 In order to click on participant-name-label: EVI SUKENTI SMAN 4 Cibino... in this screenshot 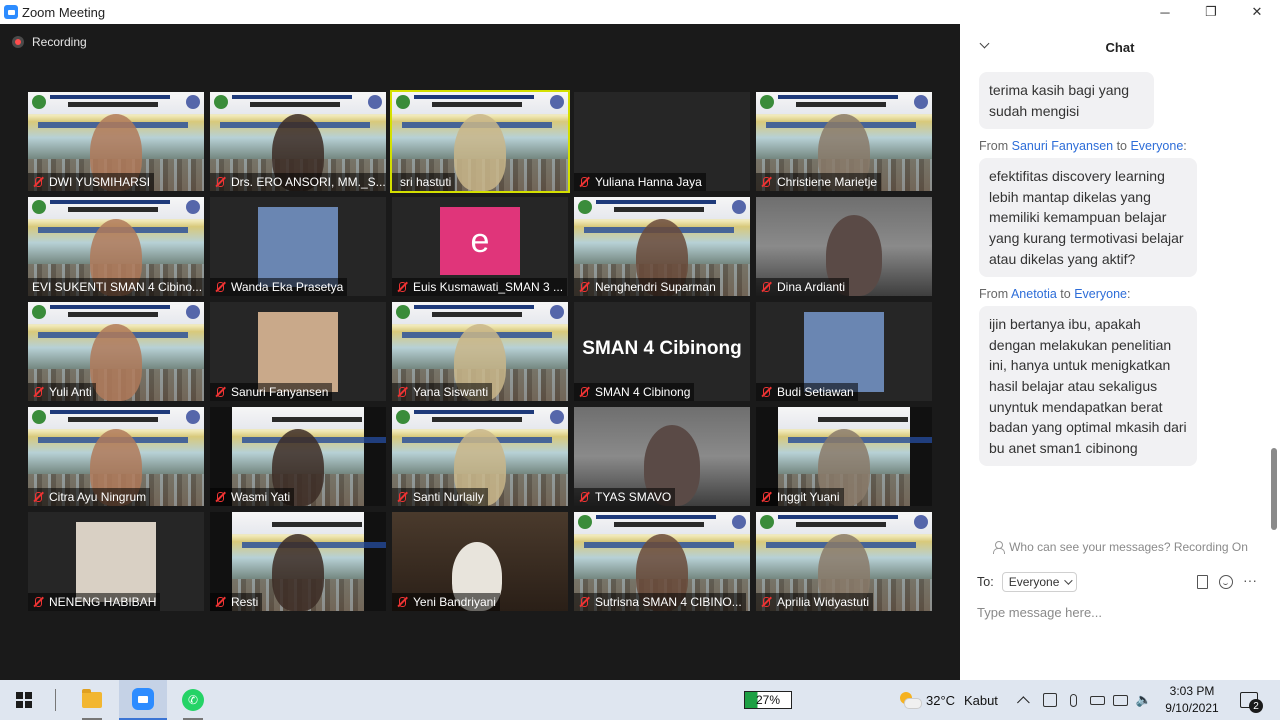, I will do `click(116, 287)`.